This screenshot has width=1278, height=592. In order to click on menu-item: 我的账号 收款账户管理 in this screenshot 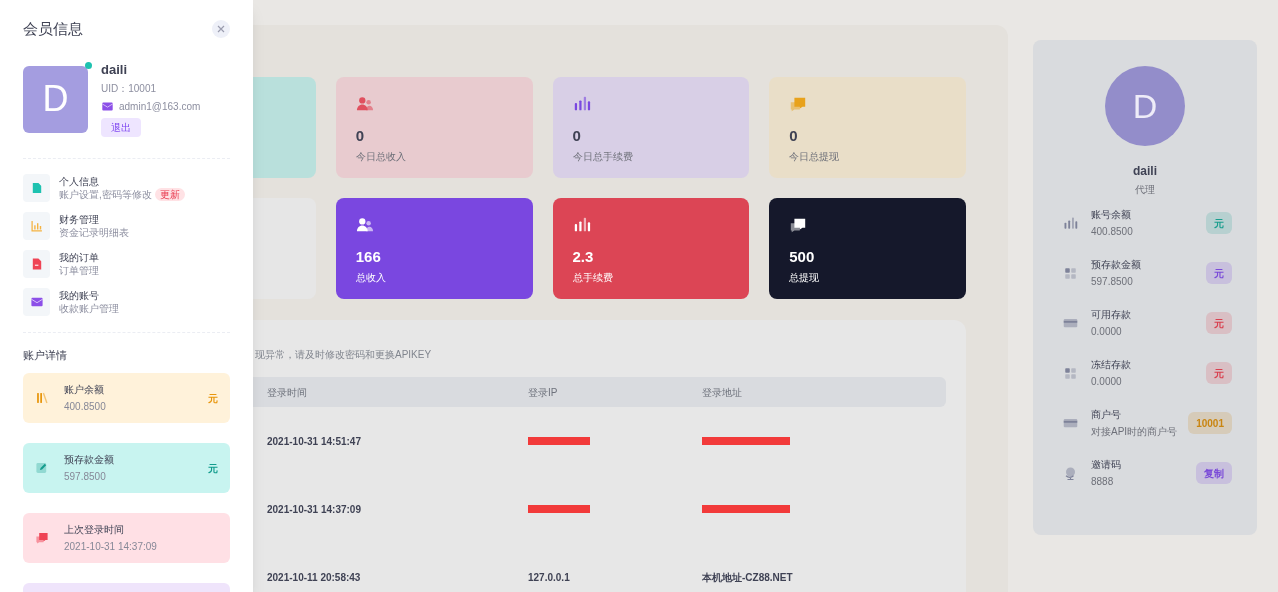, I will do `click(126, 301)`.